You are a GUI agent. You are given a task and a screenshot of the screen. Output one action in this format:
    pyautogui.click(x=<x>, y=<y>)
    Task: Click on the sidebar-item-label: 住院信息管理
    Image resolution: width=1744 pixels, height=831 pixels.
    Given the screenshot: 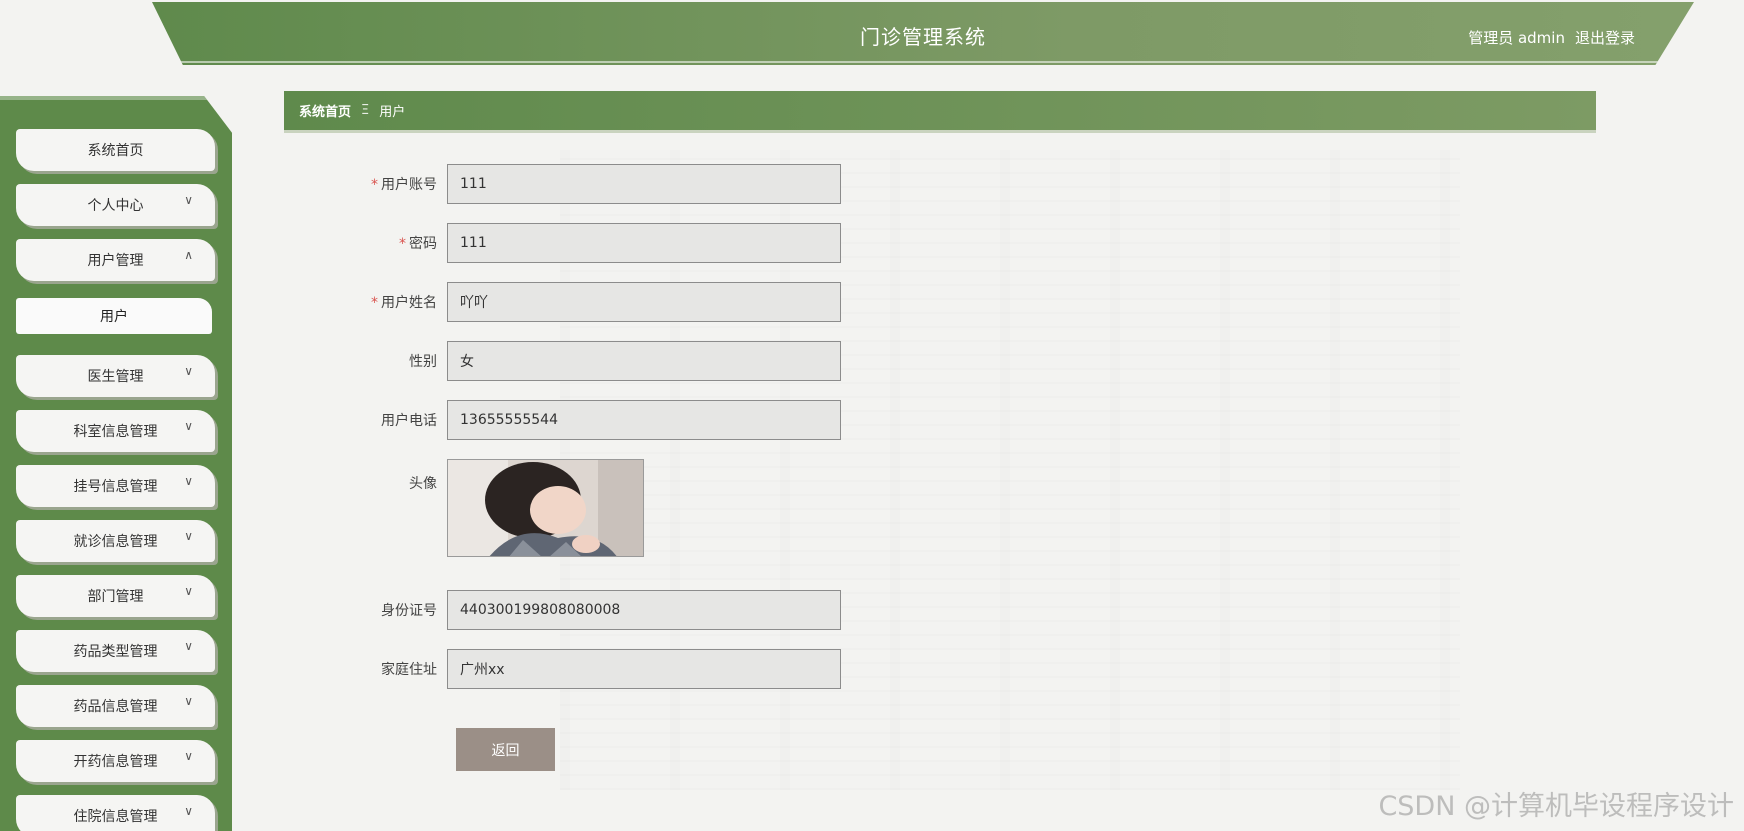 What is the action you would take?
    pyautogui.click(x=115, y=817)
    